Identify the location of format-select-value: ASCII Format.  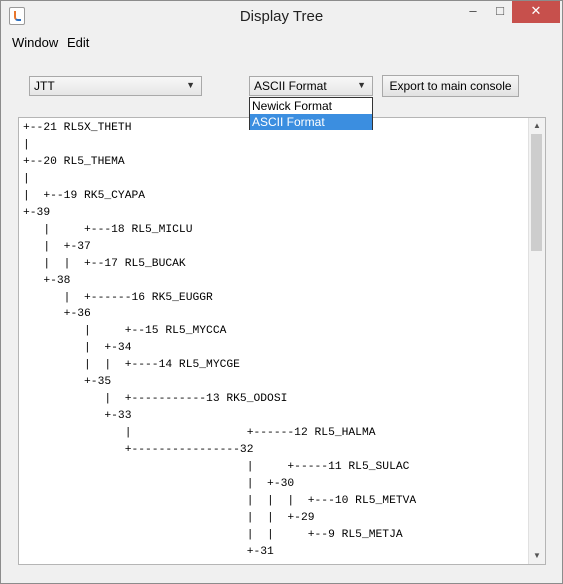
(290, 86).